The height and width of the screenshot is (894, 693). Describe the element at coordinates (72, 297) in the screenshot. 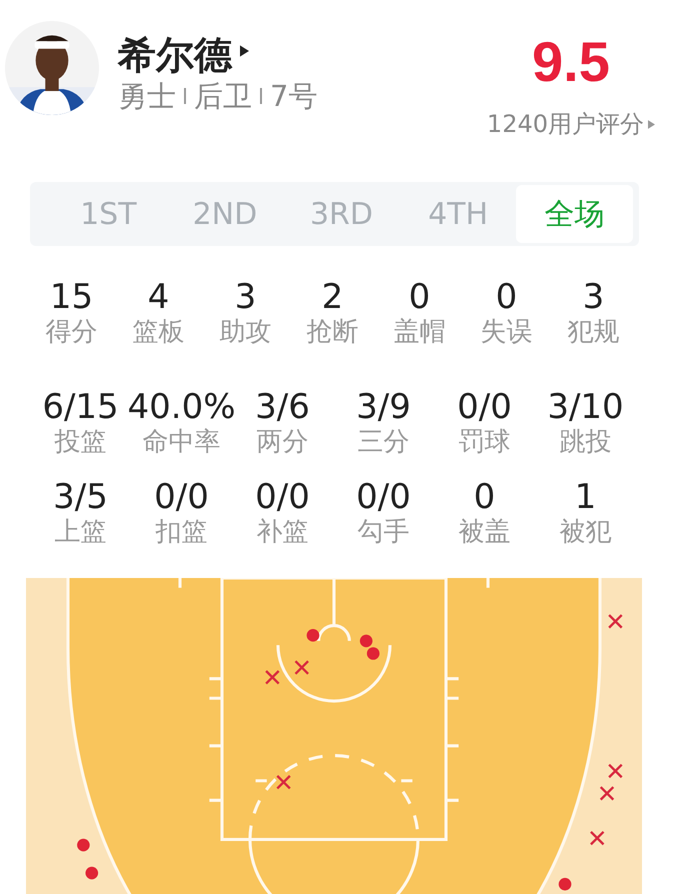

I see `stat-value: 15` at that location.